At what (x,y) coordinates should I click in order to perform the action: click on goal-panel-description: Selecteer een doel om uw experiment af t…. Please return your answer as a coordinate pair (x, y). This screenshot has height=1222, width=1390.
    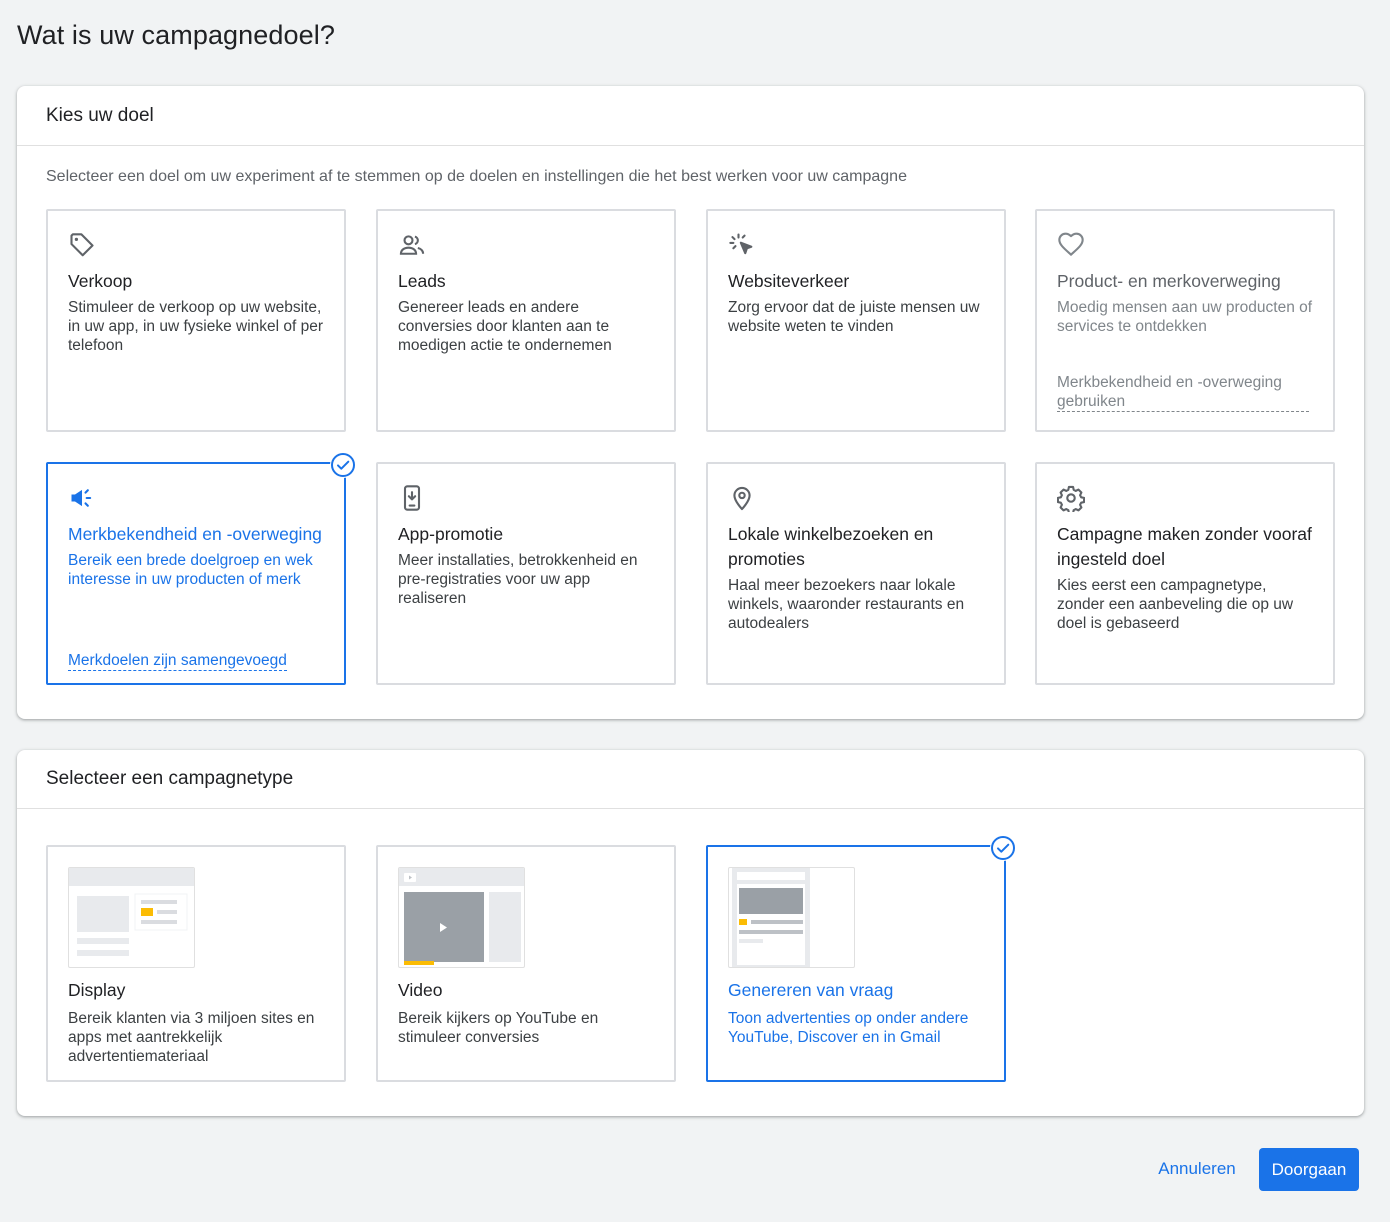
    Looking at the image, I should click on (476, 176).